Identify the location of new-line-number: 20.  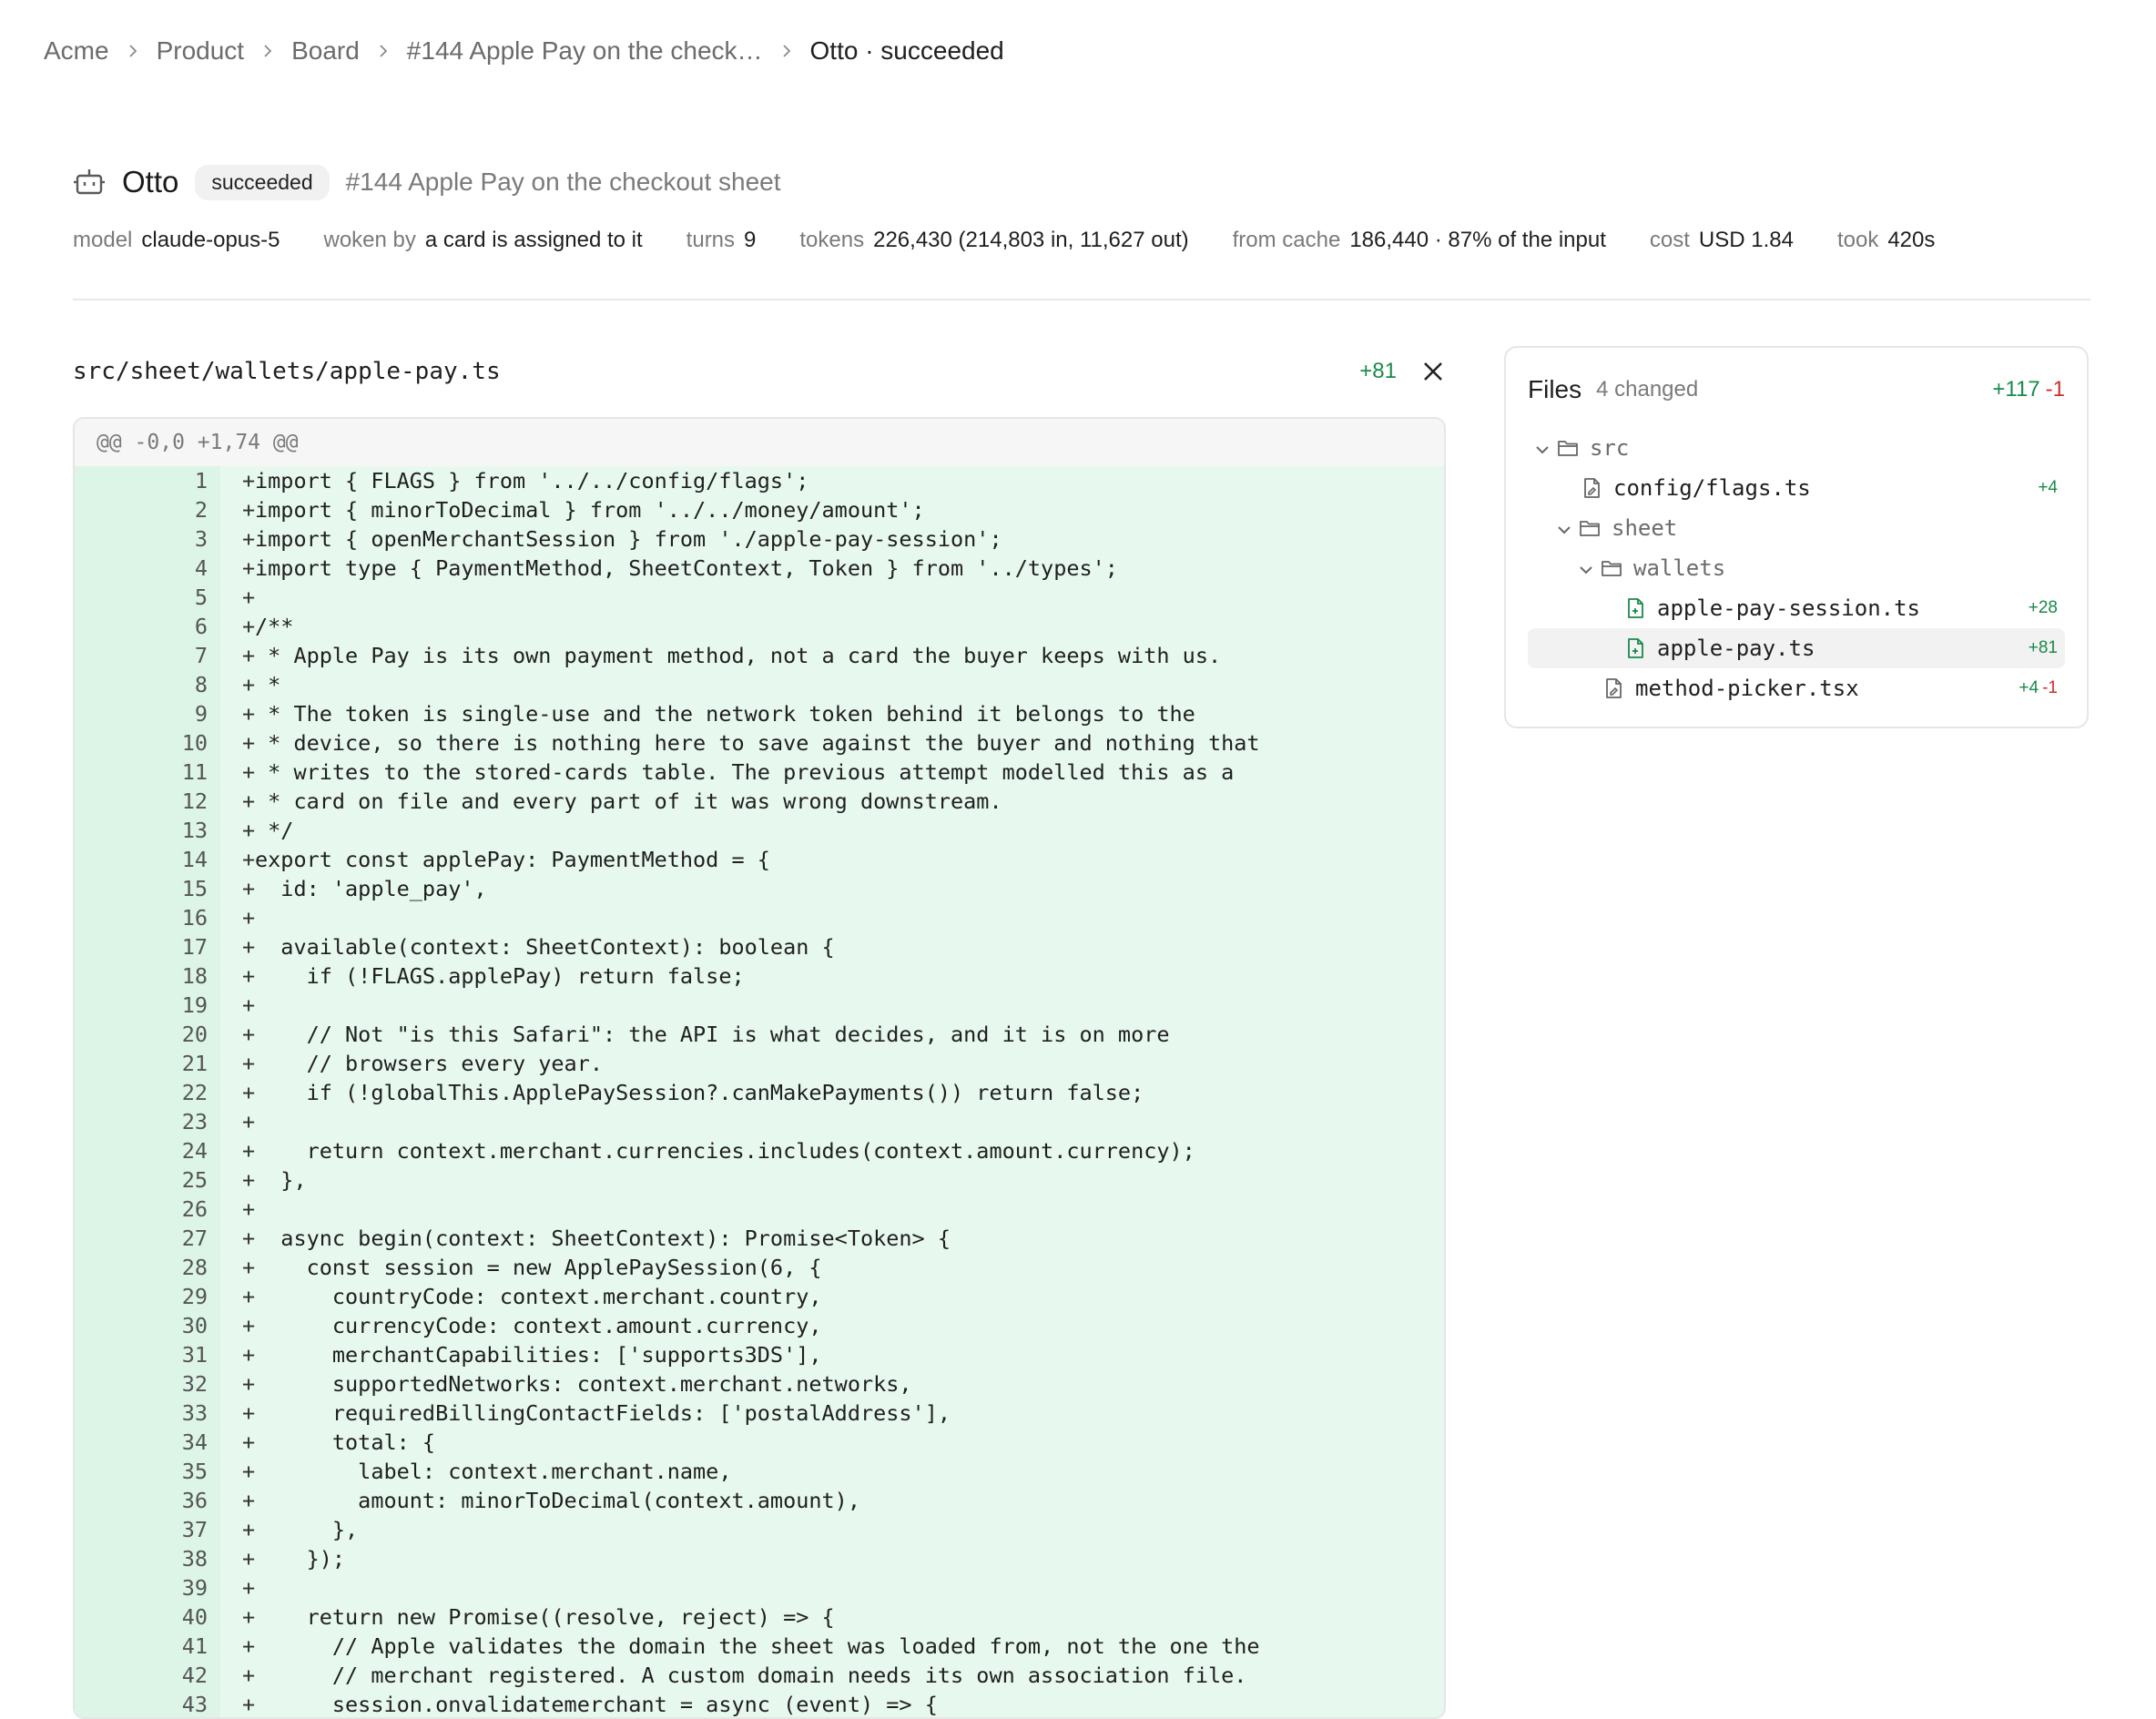
(184, 1034).